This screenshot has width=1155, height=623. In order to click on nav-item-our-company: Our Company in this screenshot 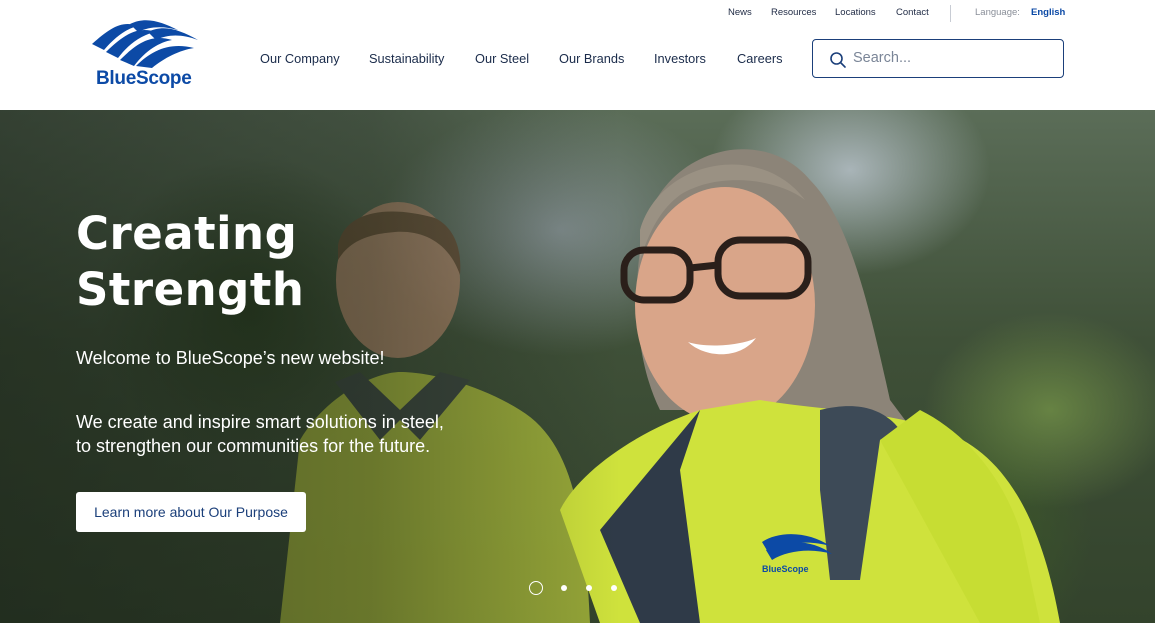, I will do `click(300, 58)`.